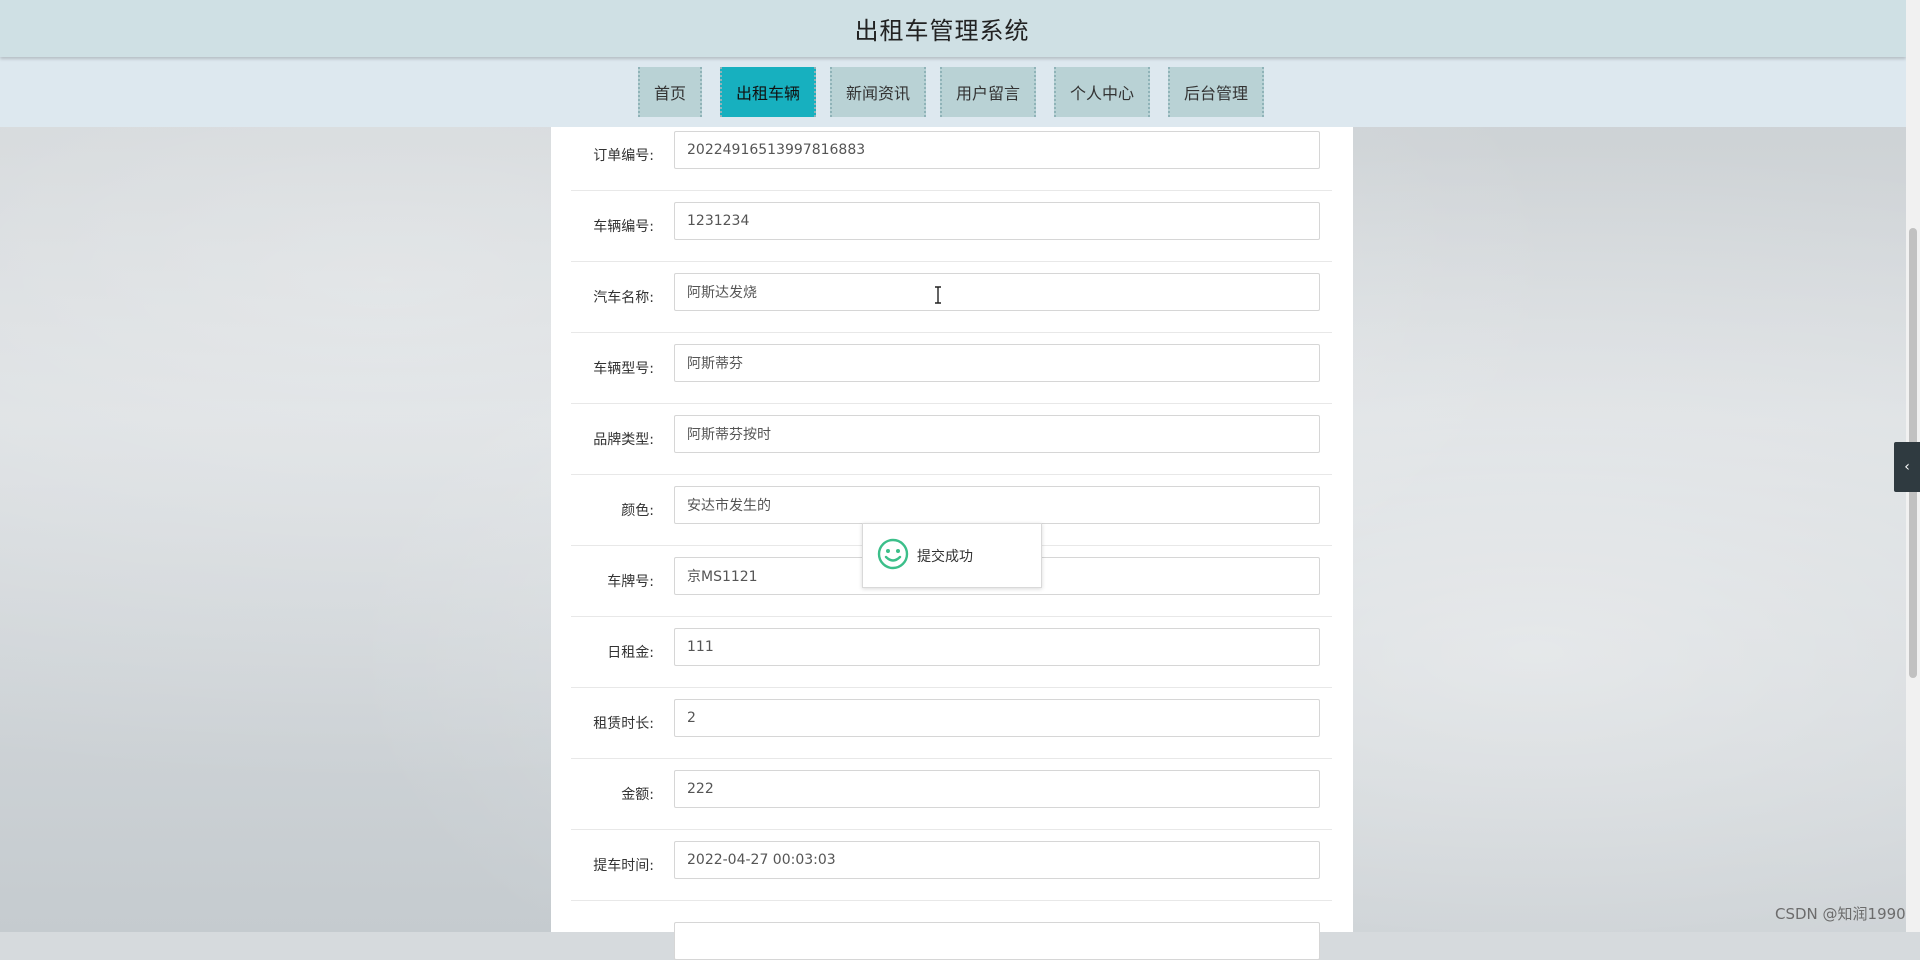 The width and height of the screenshot is (1920, 960). What do you see at coordinates (942, 31) in the screenshot?
I see `site-title: 出租车管理系统` at bounding box center [942, 31].